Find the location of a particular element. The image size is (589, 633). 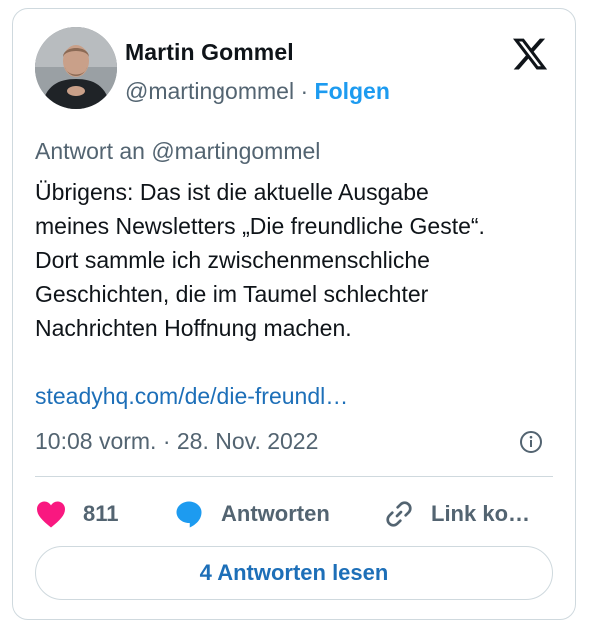

info-icon is located at coordinates (531, 442).